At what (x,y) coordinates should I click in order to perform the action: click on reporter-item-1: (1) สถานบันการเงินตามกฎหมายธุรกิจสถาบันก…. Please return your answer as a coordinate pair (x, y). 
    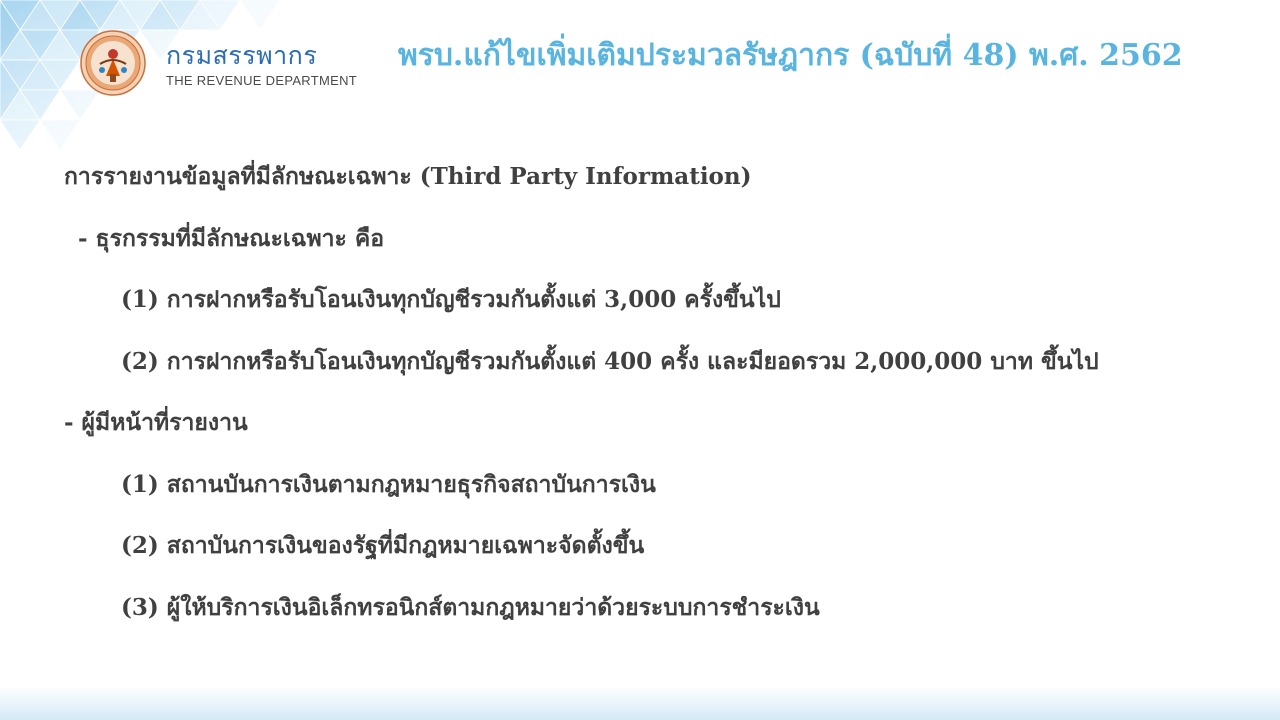
    Looking at the image, I should click on (388, 484).